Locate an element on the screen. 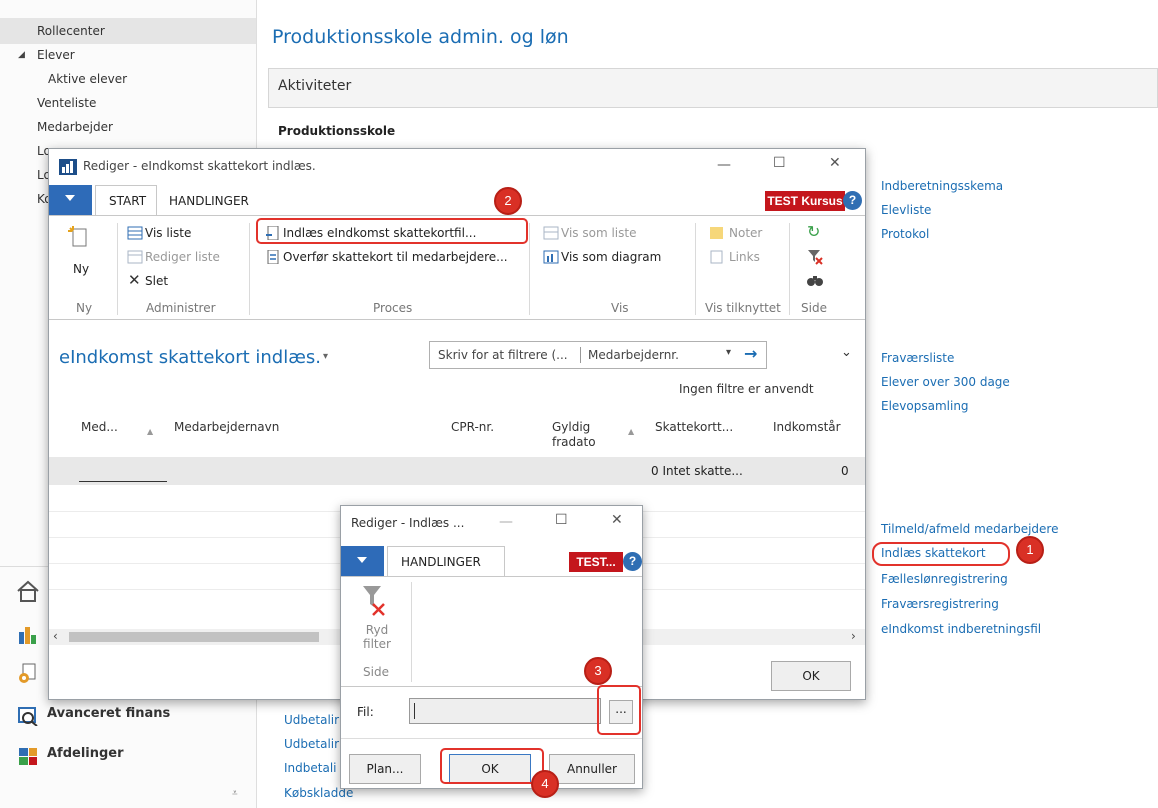  fil-input is located at coordinates (505, 711).